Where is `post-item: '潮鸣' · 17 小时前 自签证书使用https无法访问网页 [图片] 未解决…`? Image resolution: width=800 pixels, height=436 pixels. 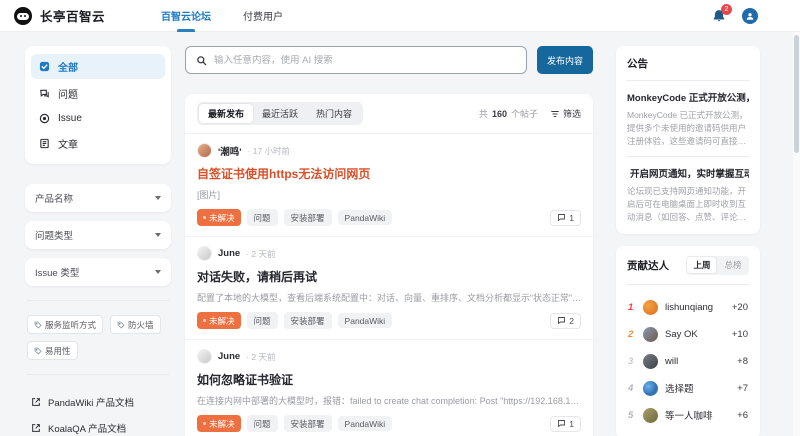 post-item: '潮鸣' · 17 小时前 自签证书使用https无法访问网页 [图片] 未解决… is located at coordinates (389, 184).